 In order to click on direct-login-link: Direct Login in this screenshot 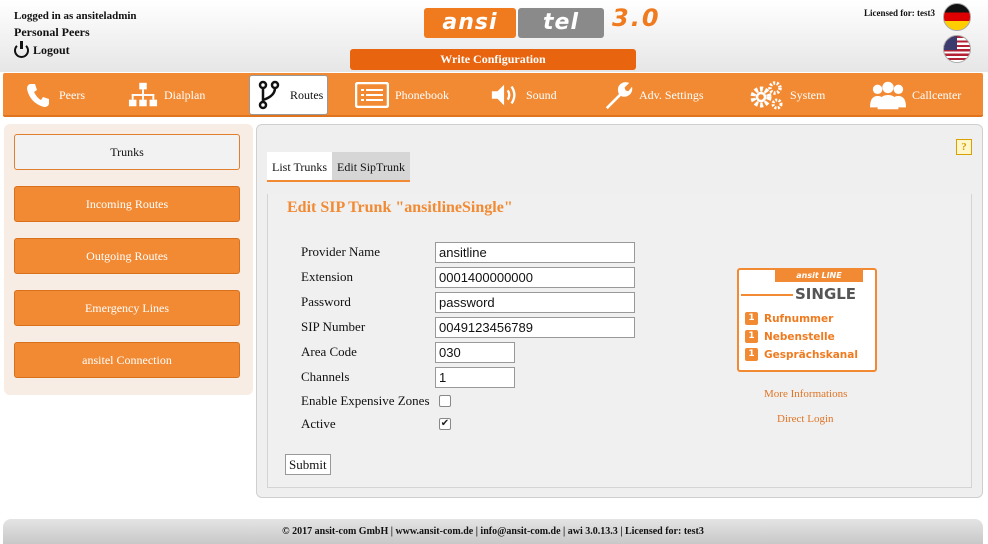, I will do `click(805, 419)`.